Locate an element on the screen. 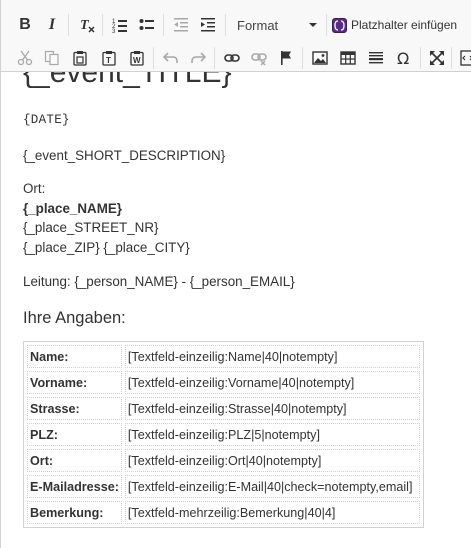 Image resolution: width=471 pixels, height=548 pixels. paste-from-word-icon: W is located at coordinates (137, 58).